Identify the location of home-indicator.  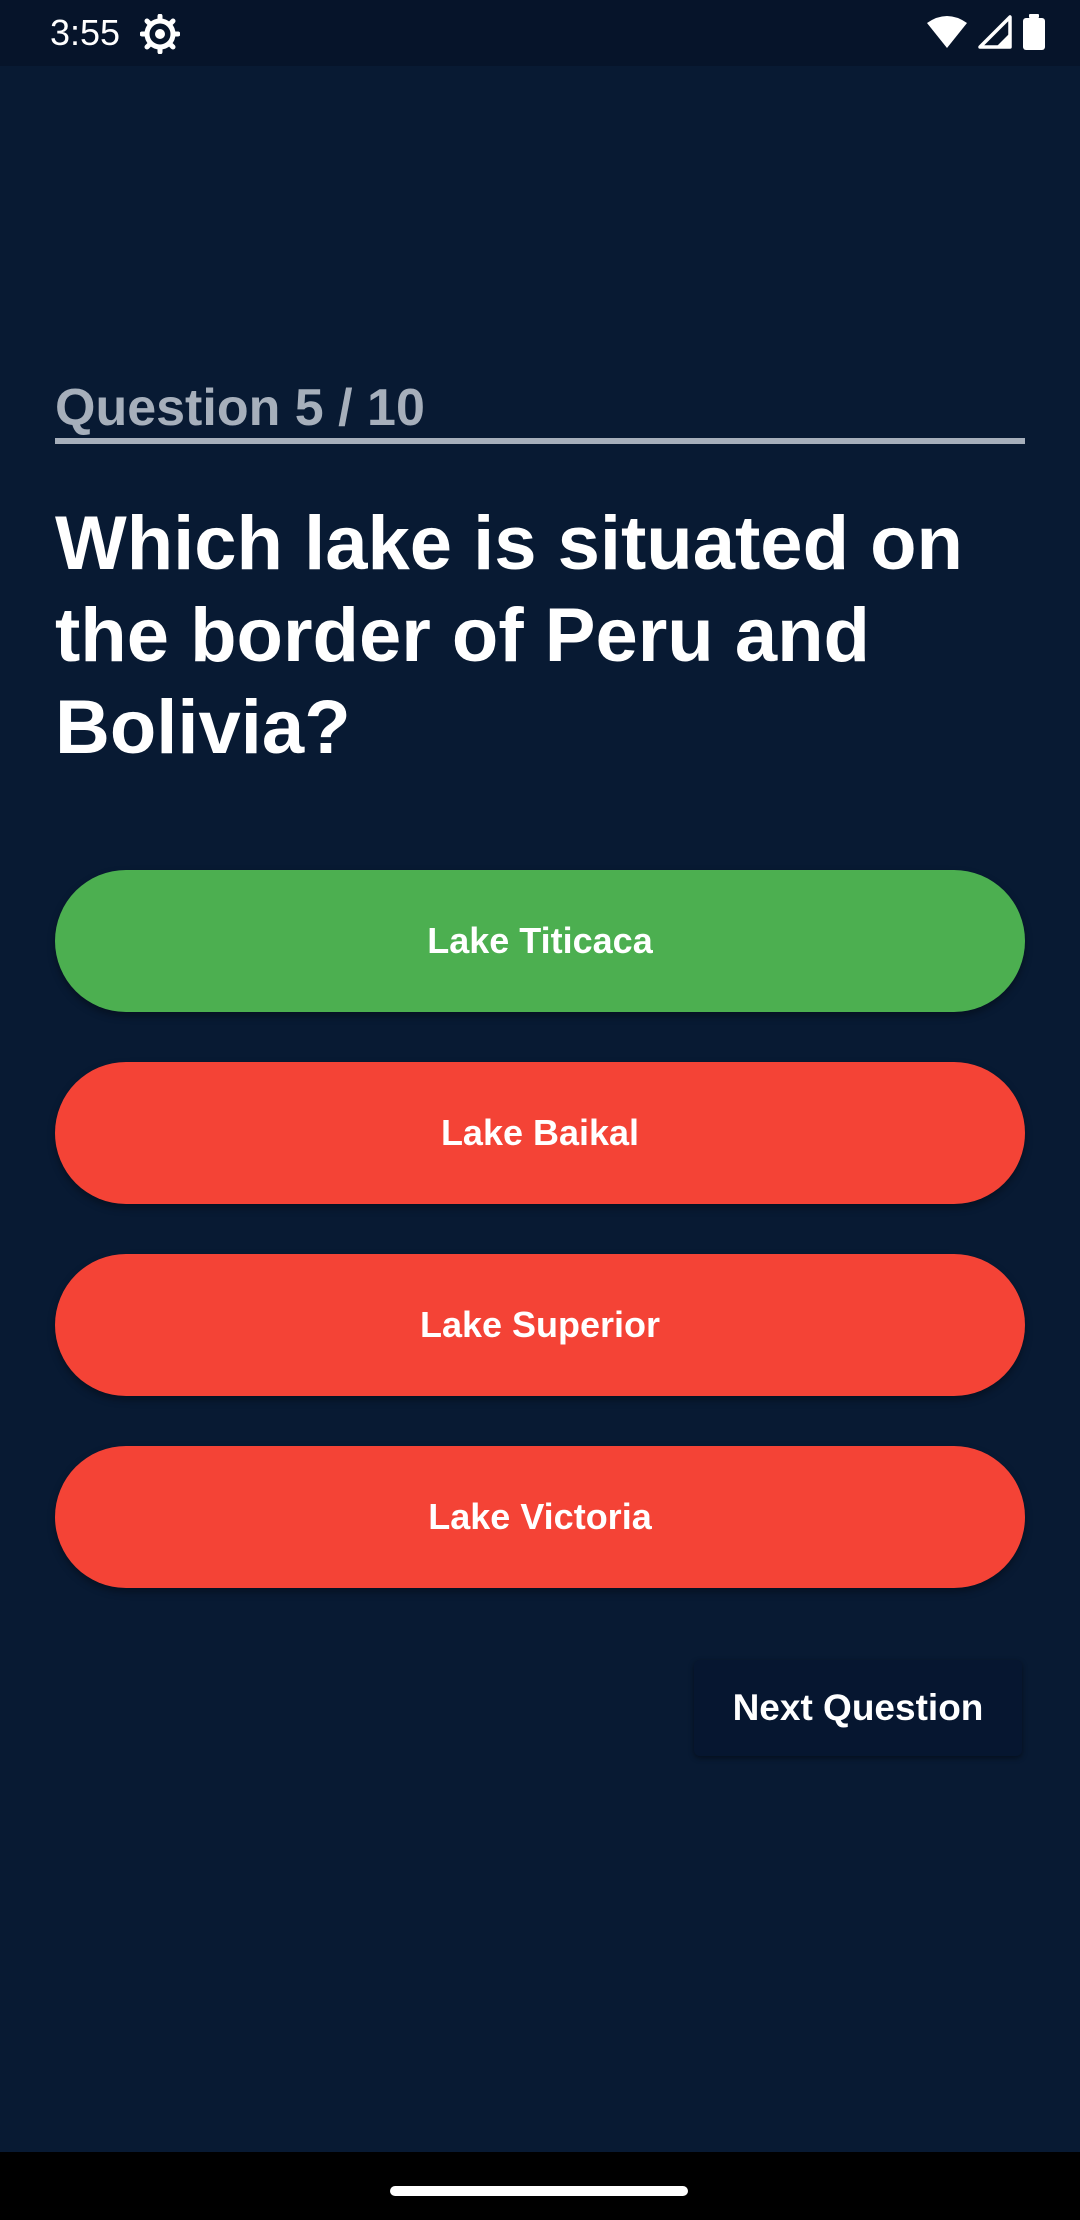
(539, 2191).